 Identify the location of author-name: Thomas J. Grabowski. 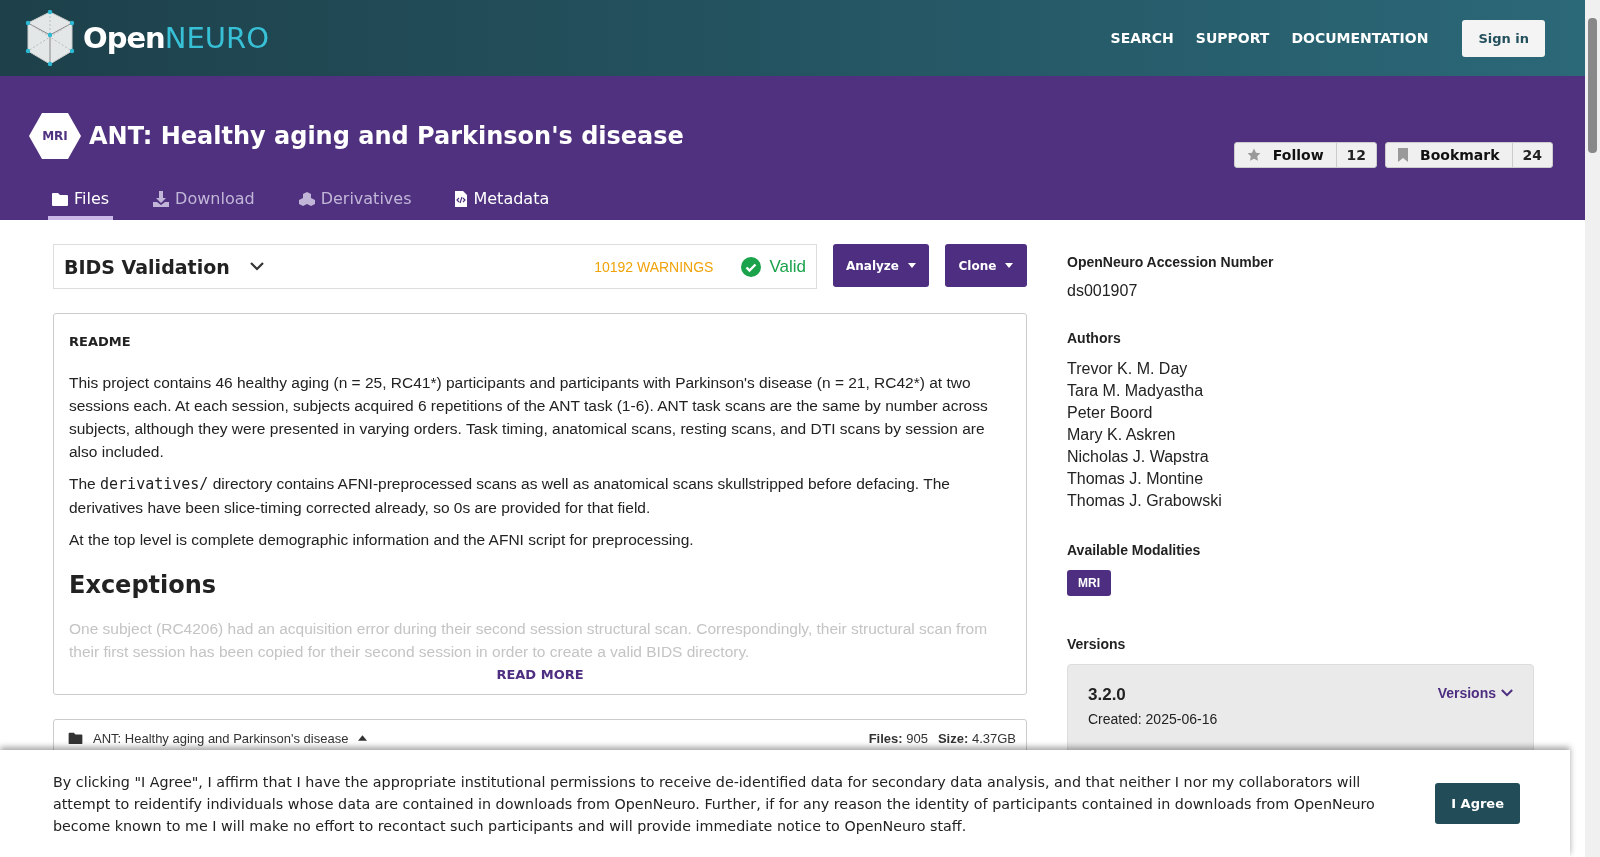
(1145, 501).